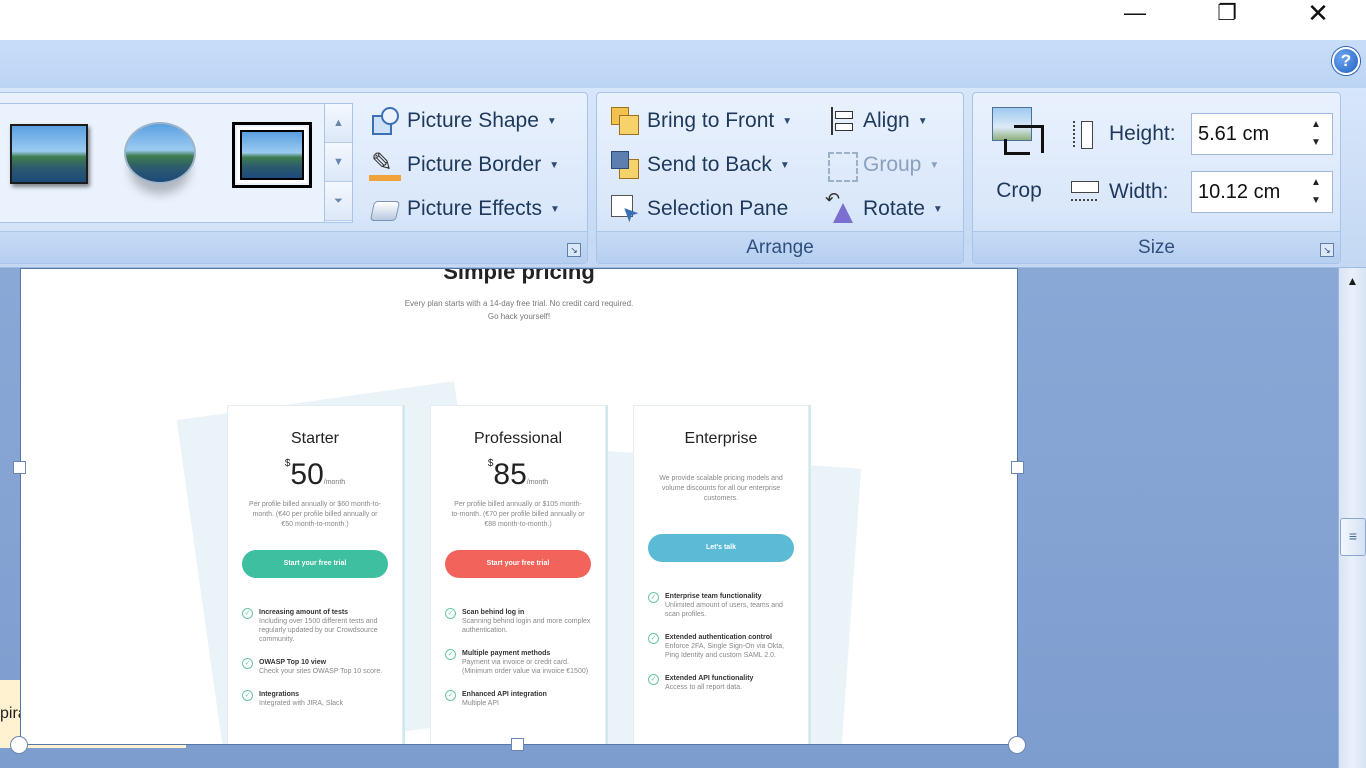 This screenshot has height=768, width=1366. What do you see at coordinates (683, 20) in the screenshot?
I see `title-bar: — ❐ ✕` at bounding box center [683, 20].